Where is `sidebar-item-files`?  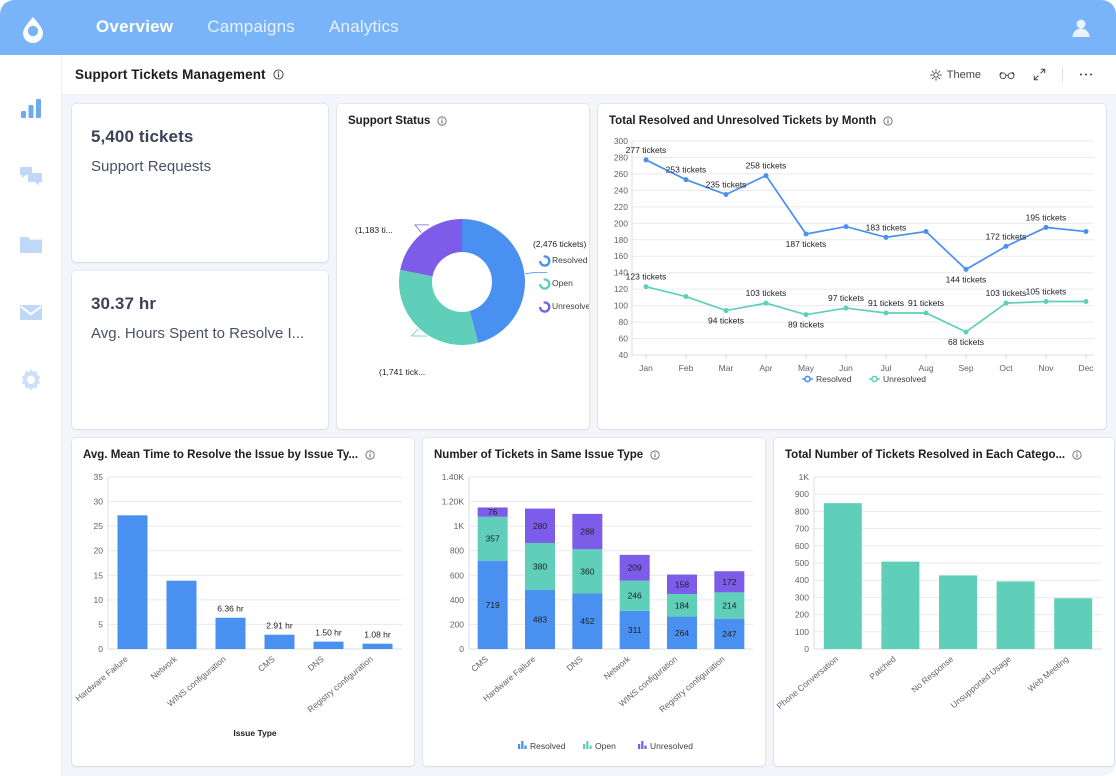
sidebar-item-files is located at coordinates (31, 244).